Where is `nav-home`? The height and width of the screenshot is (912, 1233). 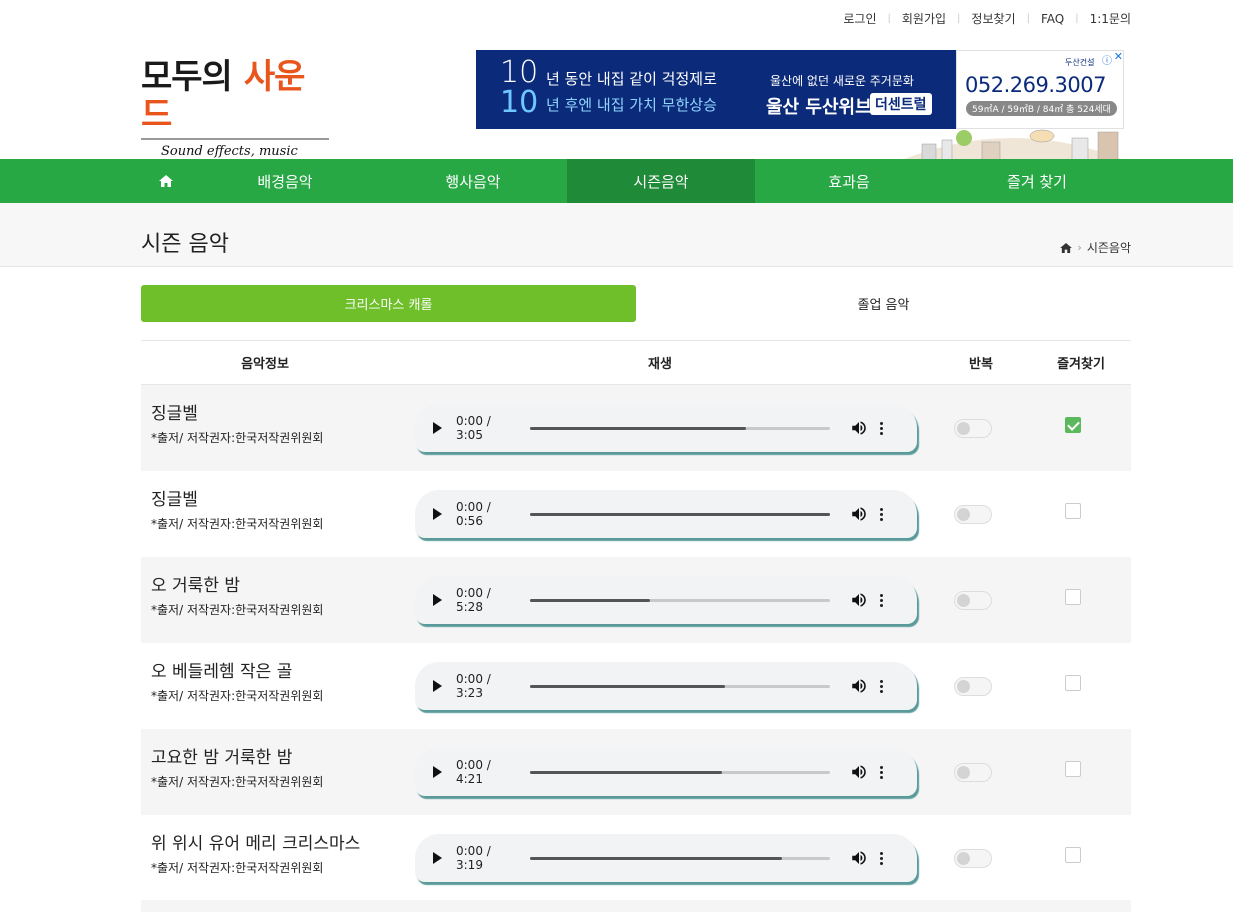
nav-home is located at coordinates (166, 181).